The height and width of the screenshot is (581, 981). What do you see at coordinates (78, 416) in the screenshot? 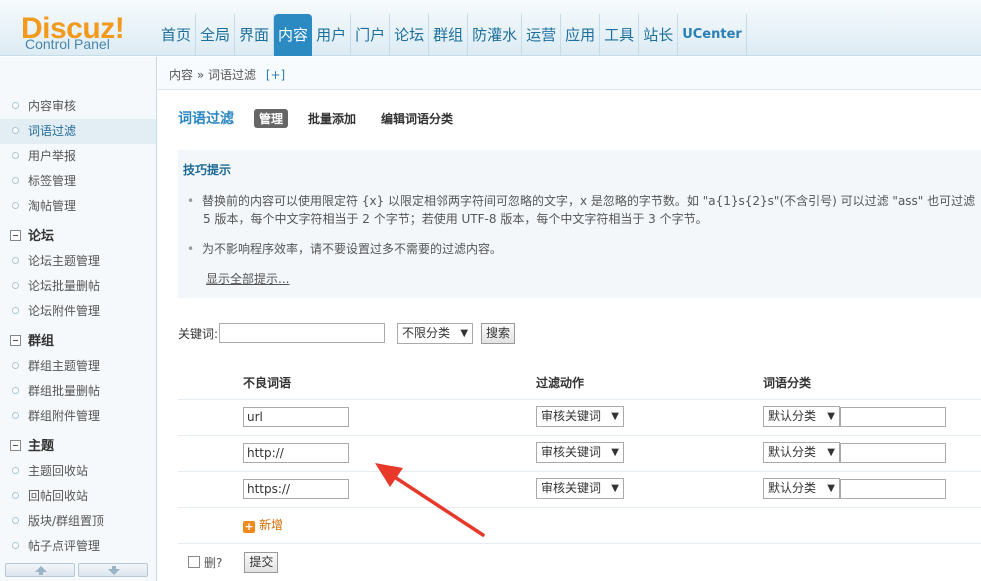
I see `sidebar-item: 群组附件管理` at bounding box center [78, 416].